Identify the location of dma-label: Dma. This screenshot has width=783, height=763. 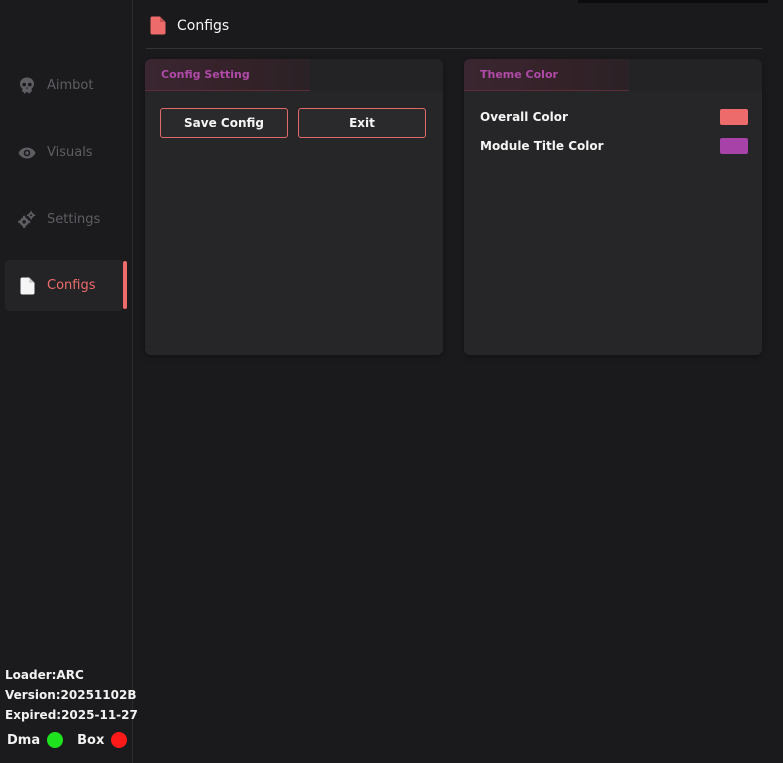
(24, 740).